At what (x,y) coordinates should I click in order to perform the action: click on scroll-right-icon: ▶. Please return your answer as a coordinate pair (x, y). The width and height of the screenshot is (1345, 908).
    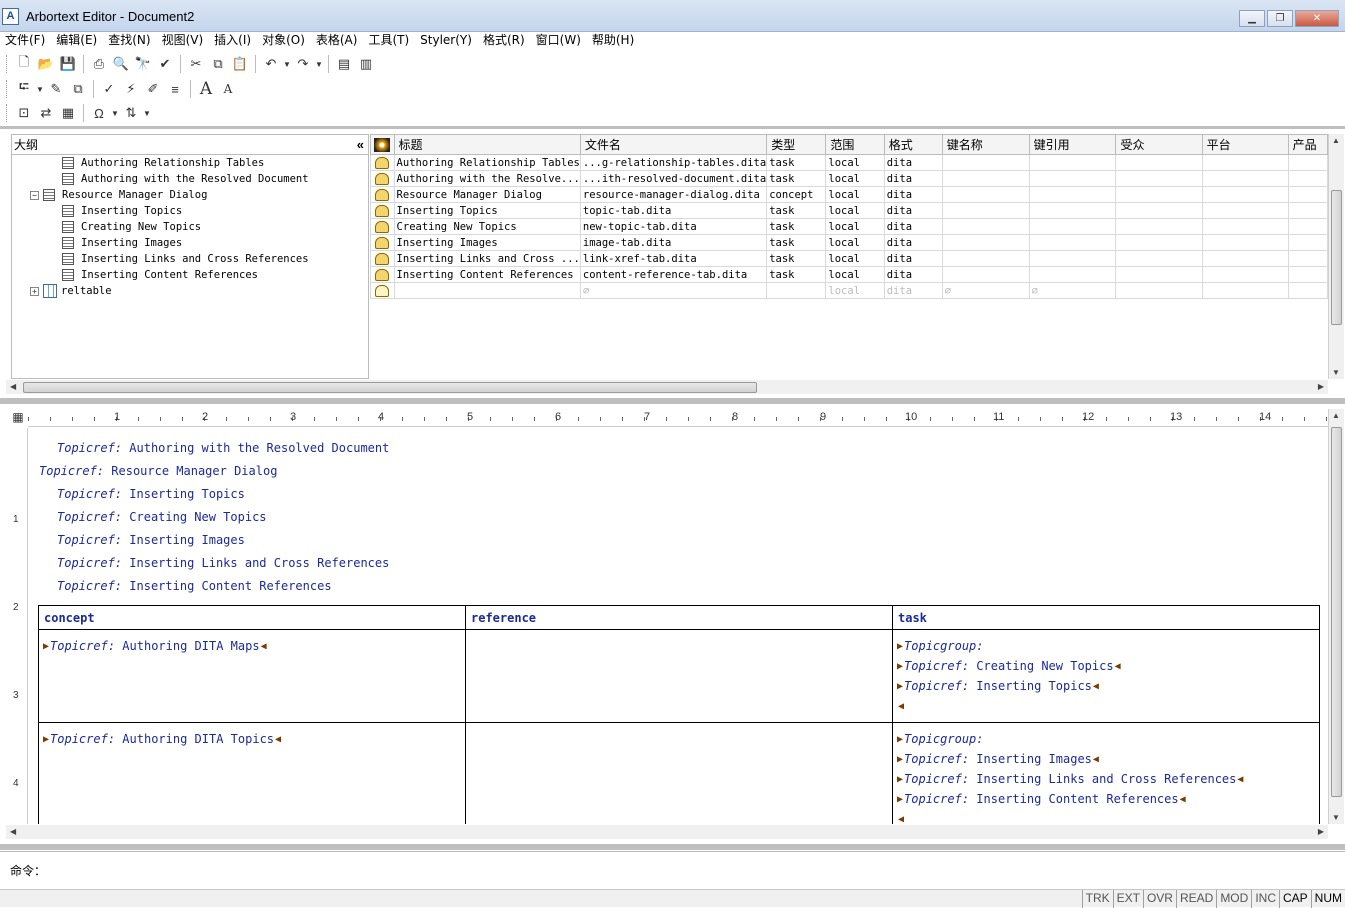
    Looking at the image, I should click on (1321, 831).